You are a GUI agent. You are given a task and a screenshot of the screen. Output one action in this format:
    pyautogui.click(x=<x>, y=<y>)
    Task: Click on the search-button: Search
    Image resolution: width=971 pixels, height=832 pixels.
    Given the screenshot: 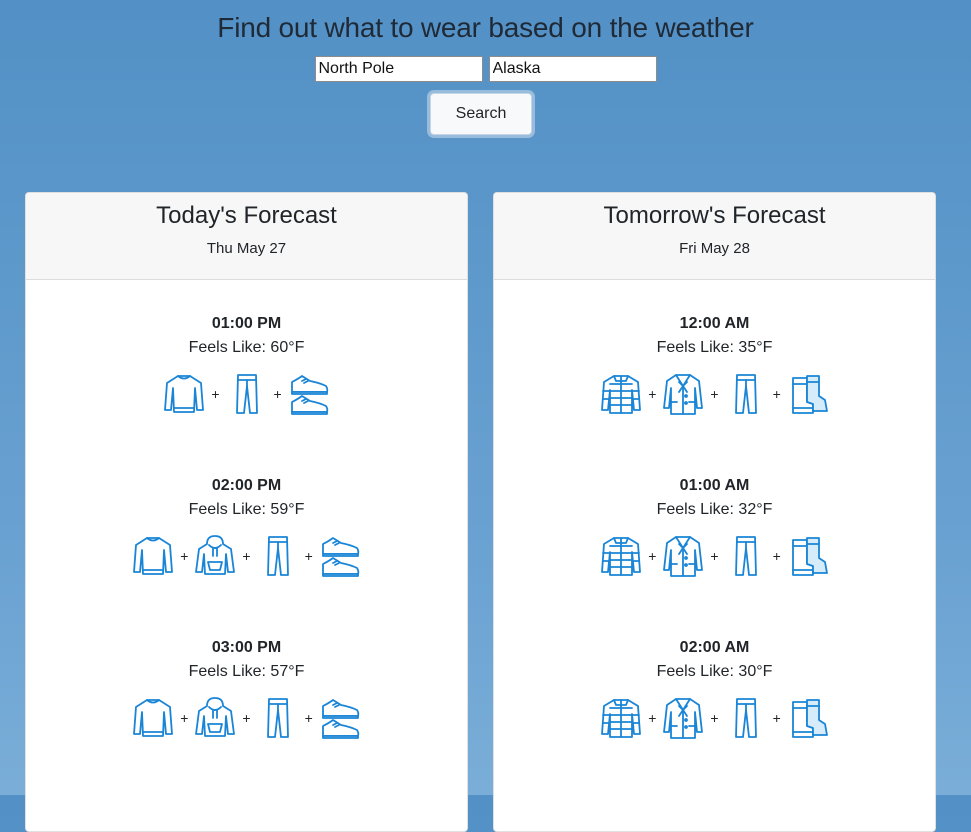 What is the action you would take?
    pyautogui.click(x=481, y=114)
    